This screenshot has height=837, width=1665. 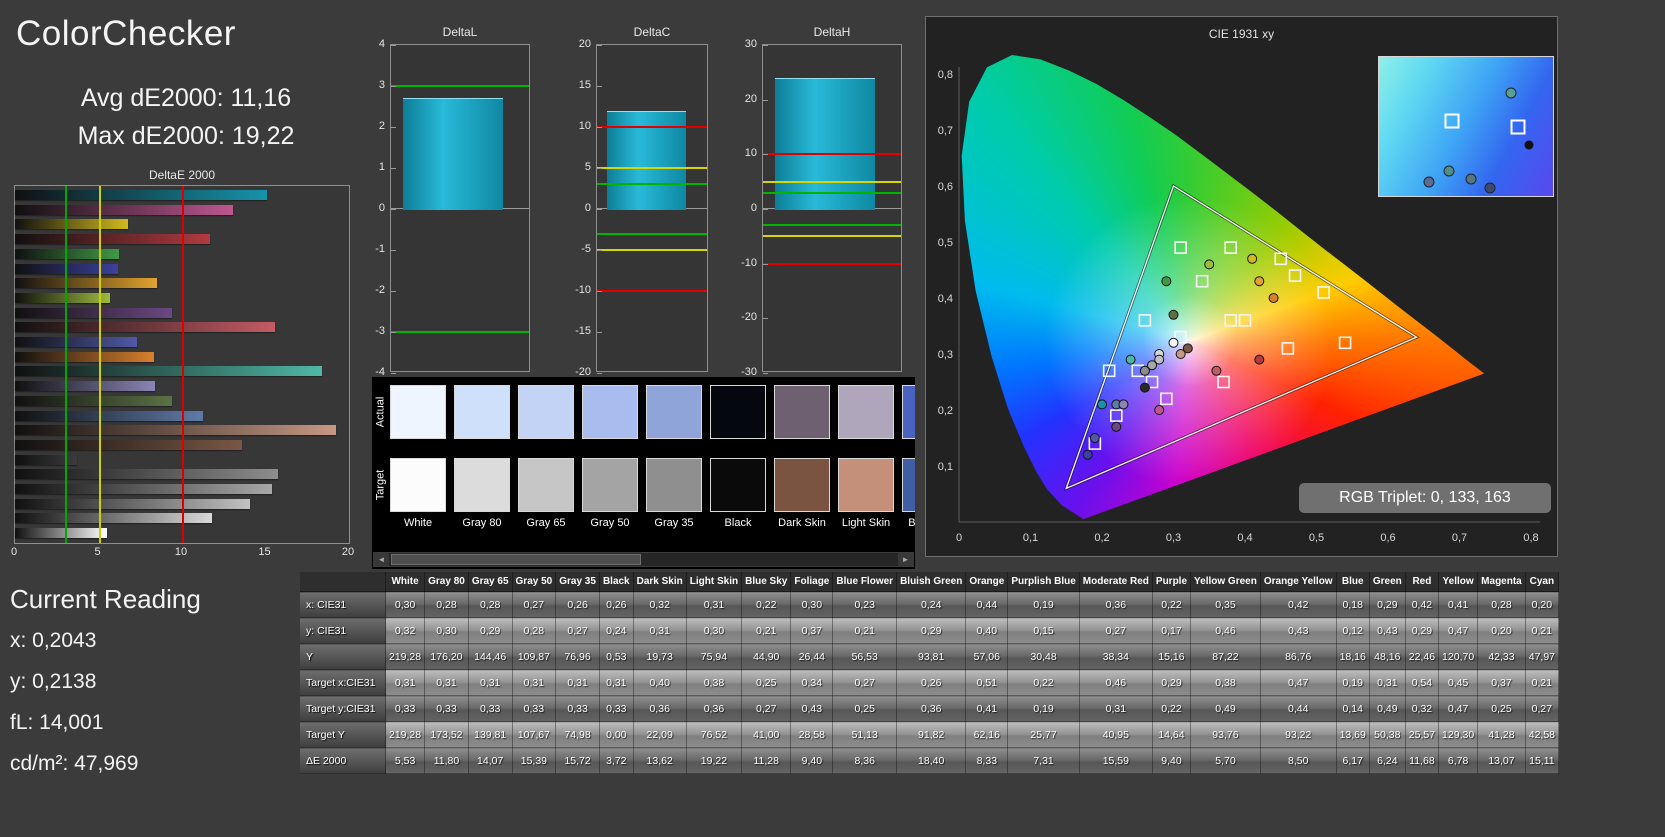 What do you see at coordinates (908, 485) in the screenshot?
I see `target-swatch-blue-sky` at bounding box center [908, 485].